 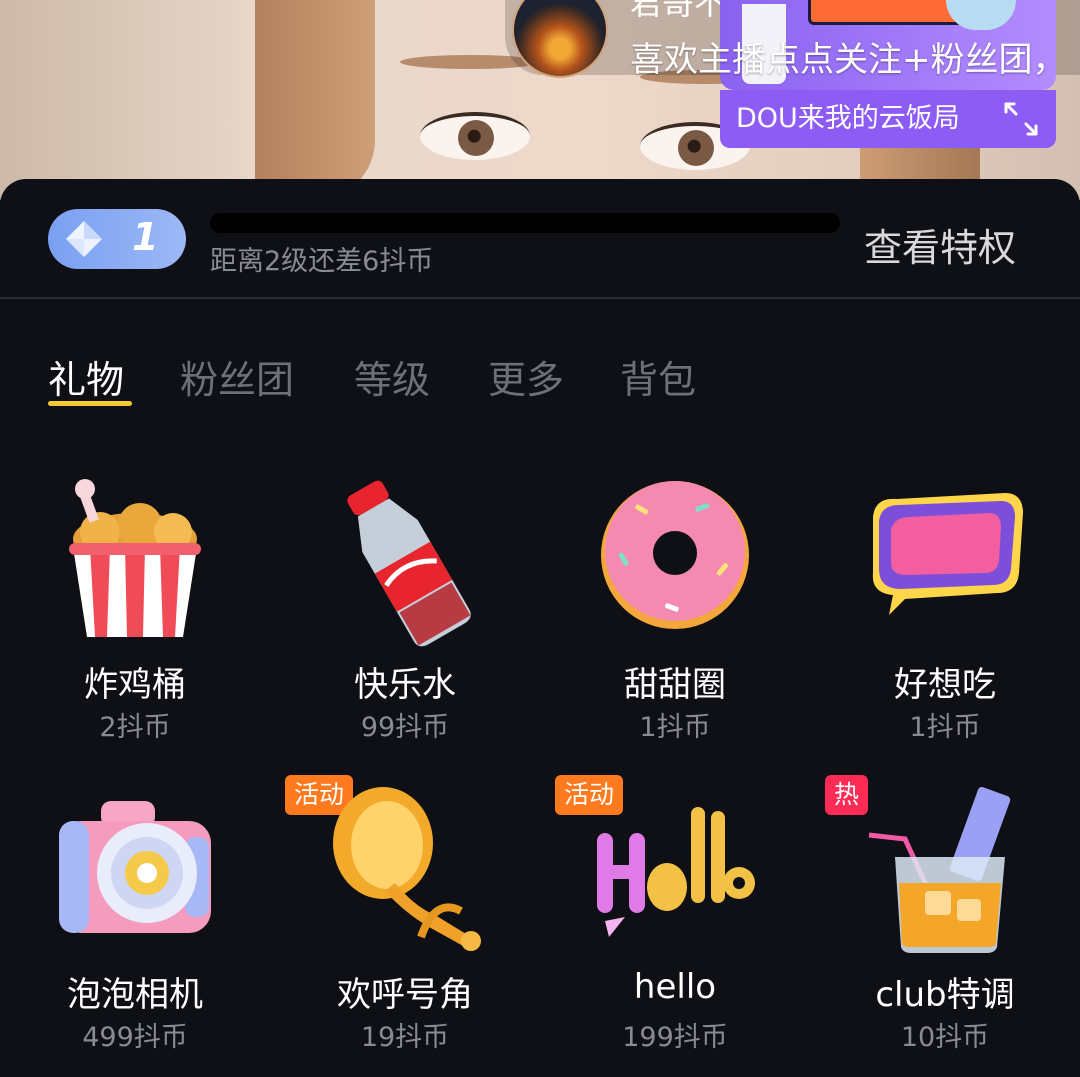 I want to click on gift-name: 炸鸡桶, so click(x=135, y=685).